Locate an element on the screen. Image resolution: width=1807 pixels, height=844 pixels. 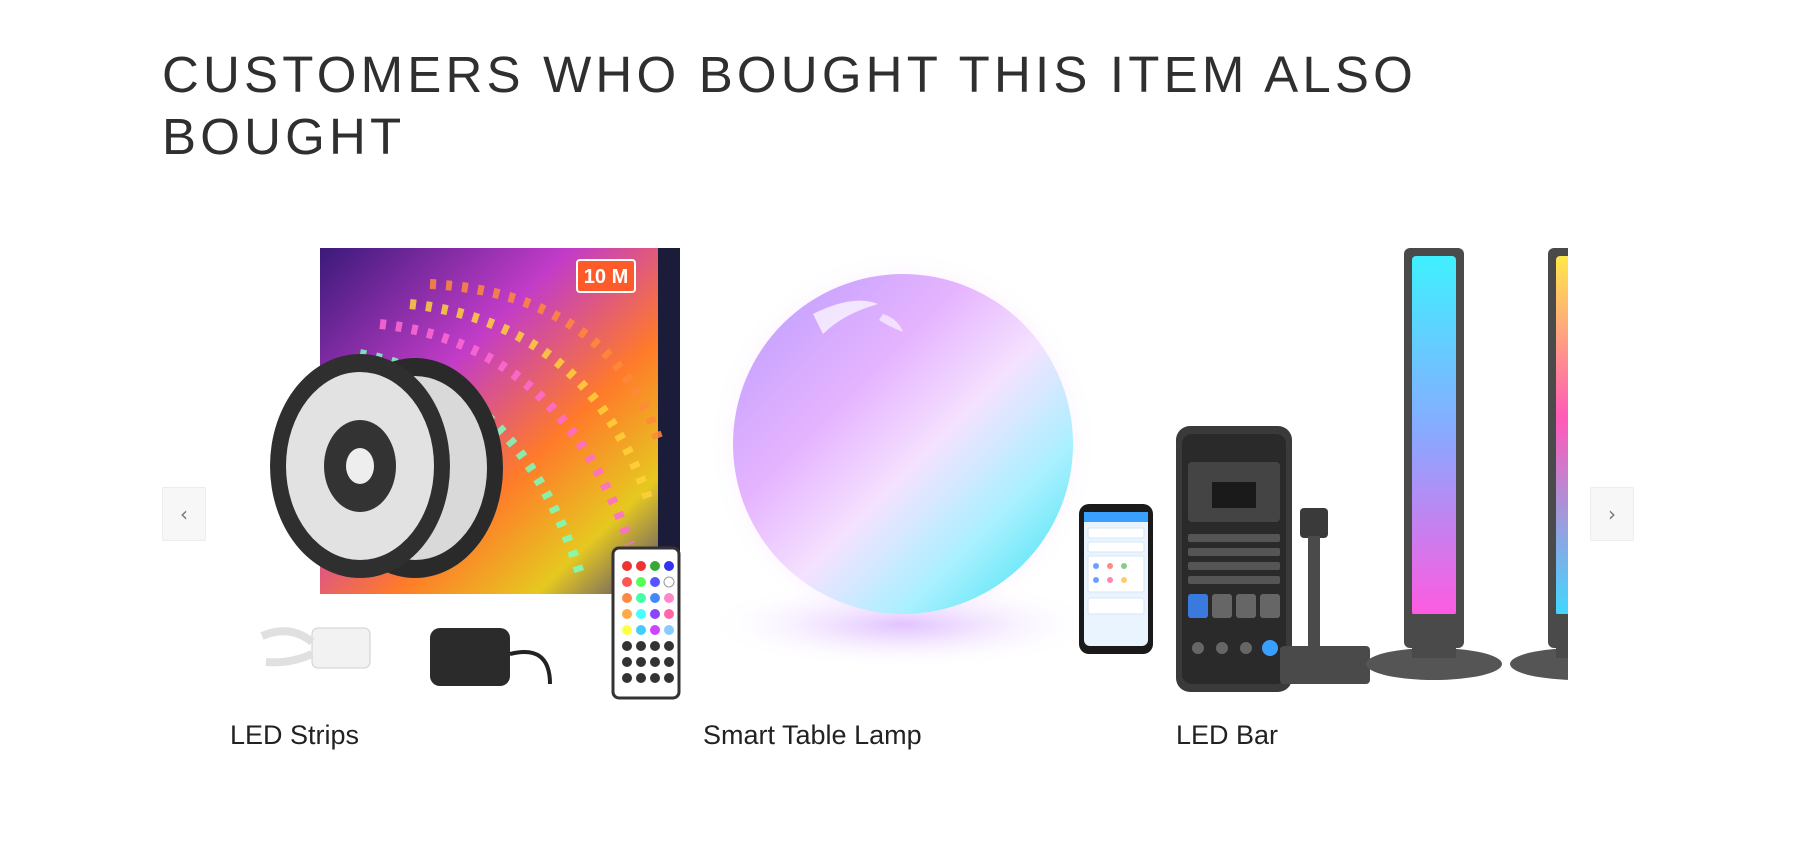
product-title: LED Bar is located at coordinates (1372, 735).